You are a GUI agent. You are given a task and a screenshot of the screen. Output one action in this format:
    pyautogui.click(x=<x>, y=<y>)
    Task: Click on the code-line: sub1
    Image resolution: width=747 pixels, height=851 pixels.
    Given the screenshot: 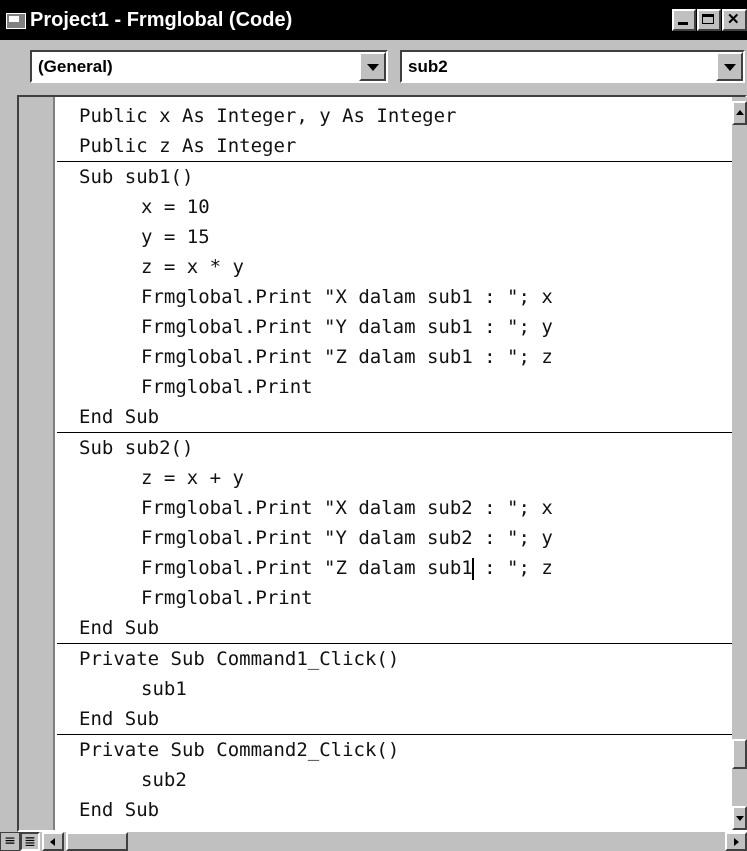 What is the action you would take?
    pyautogui.click(x=401, y=689)
    